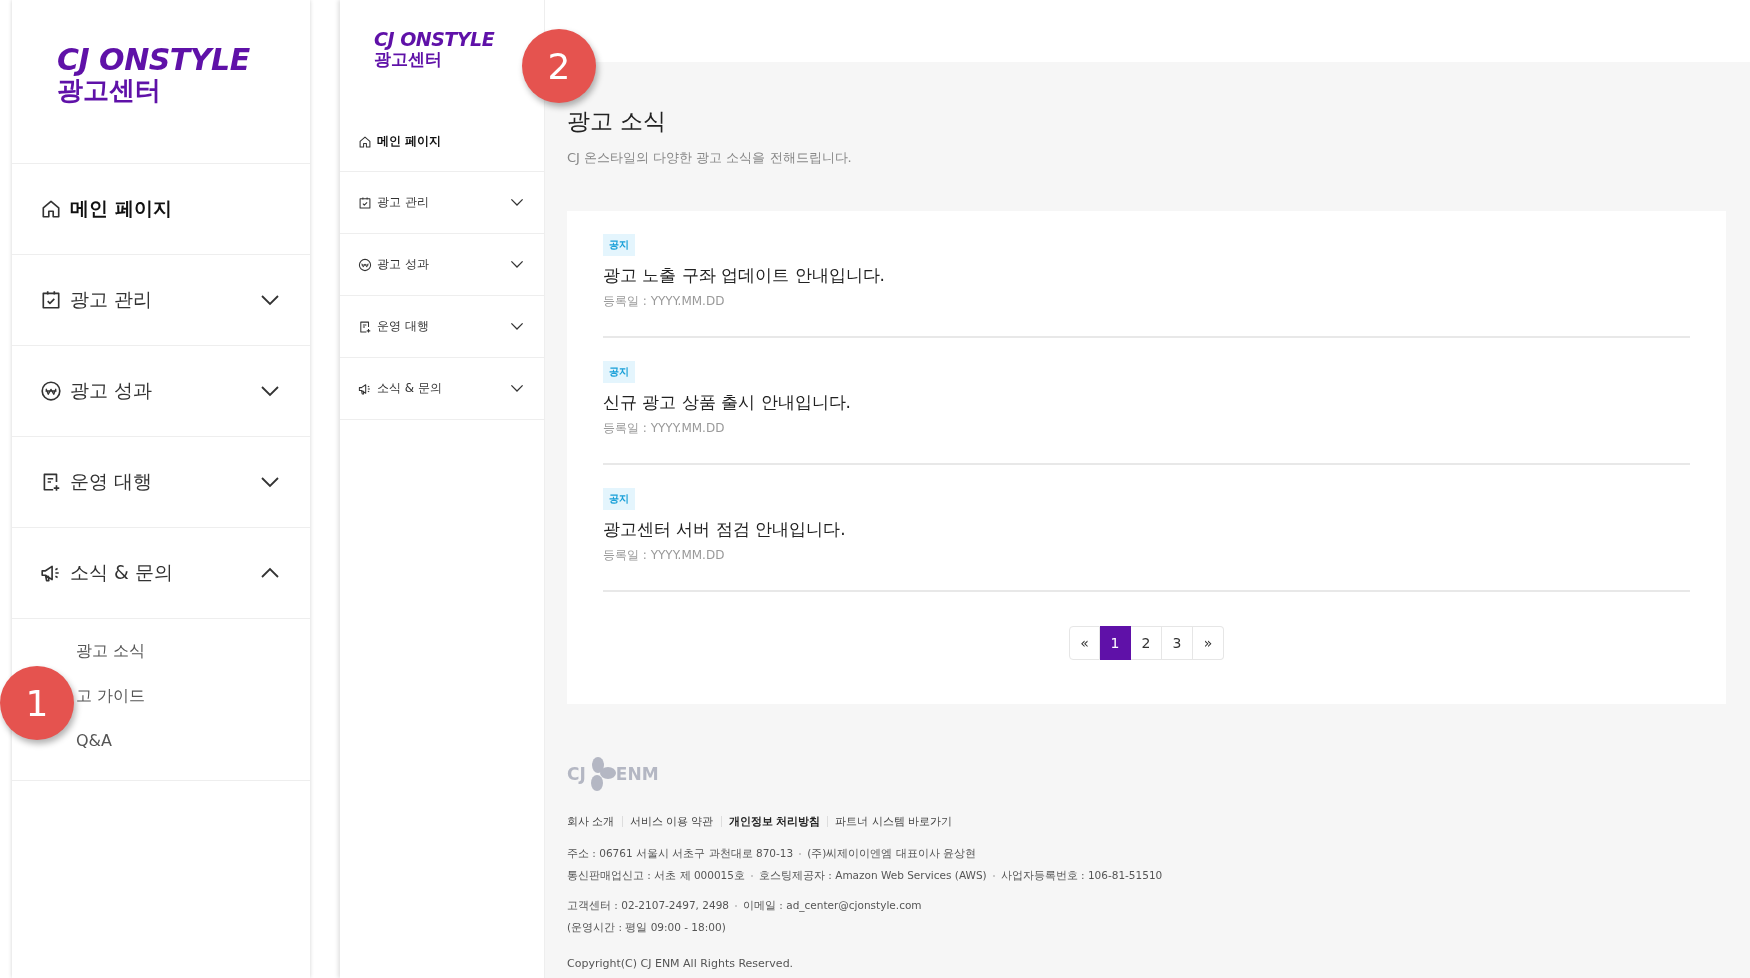  What do you see at coordinates (1084, 643) in the screenshot?
I see `page-button: «` at bounding box center [1084, 643].